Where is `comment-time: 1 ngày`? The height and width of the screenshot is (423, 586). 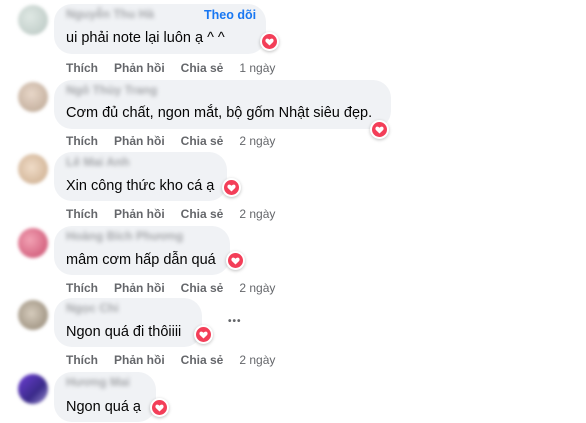
comment-time: 1 ngày is located at coordinates (257, 68).